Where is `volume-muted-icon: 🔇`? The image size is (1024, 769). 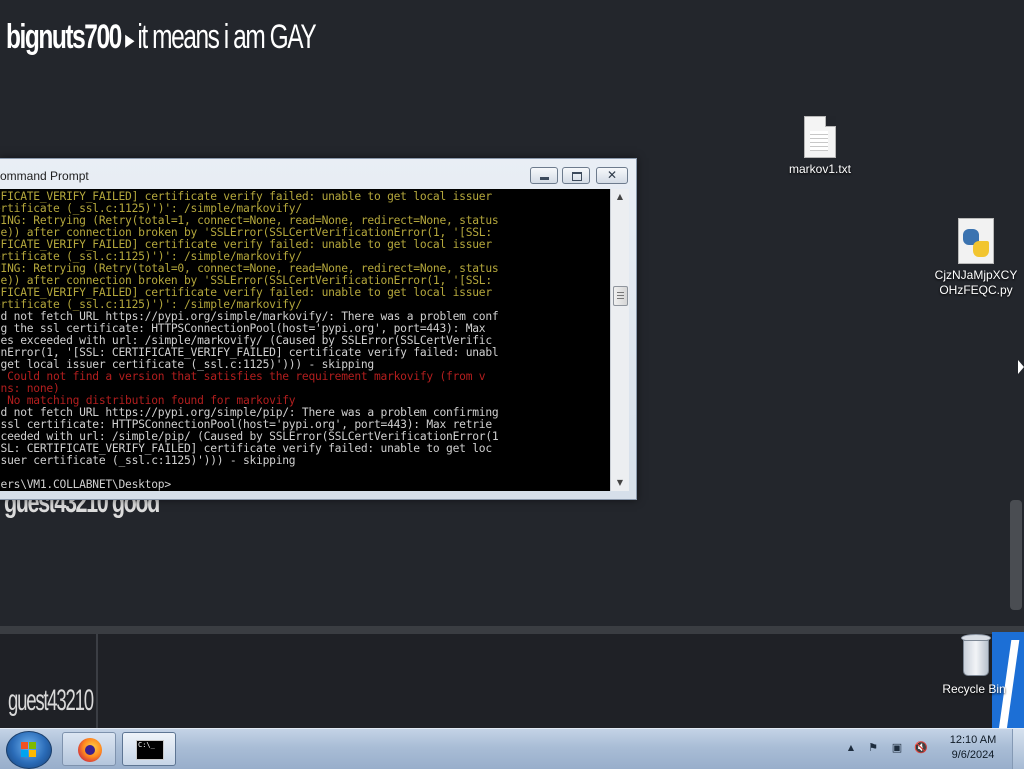 volume-muted-icon: 🔇 is located at coordinates (921, 748).